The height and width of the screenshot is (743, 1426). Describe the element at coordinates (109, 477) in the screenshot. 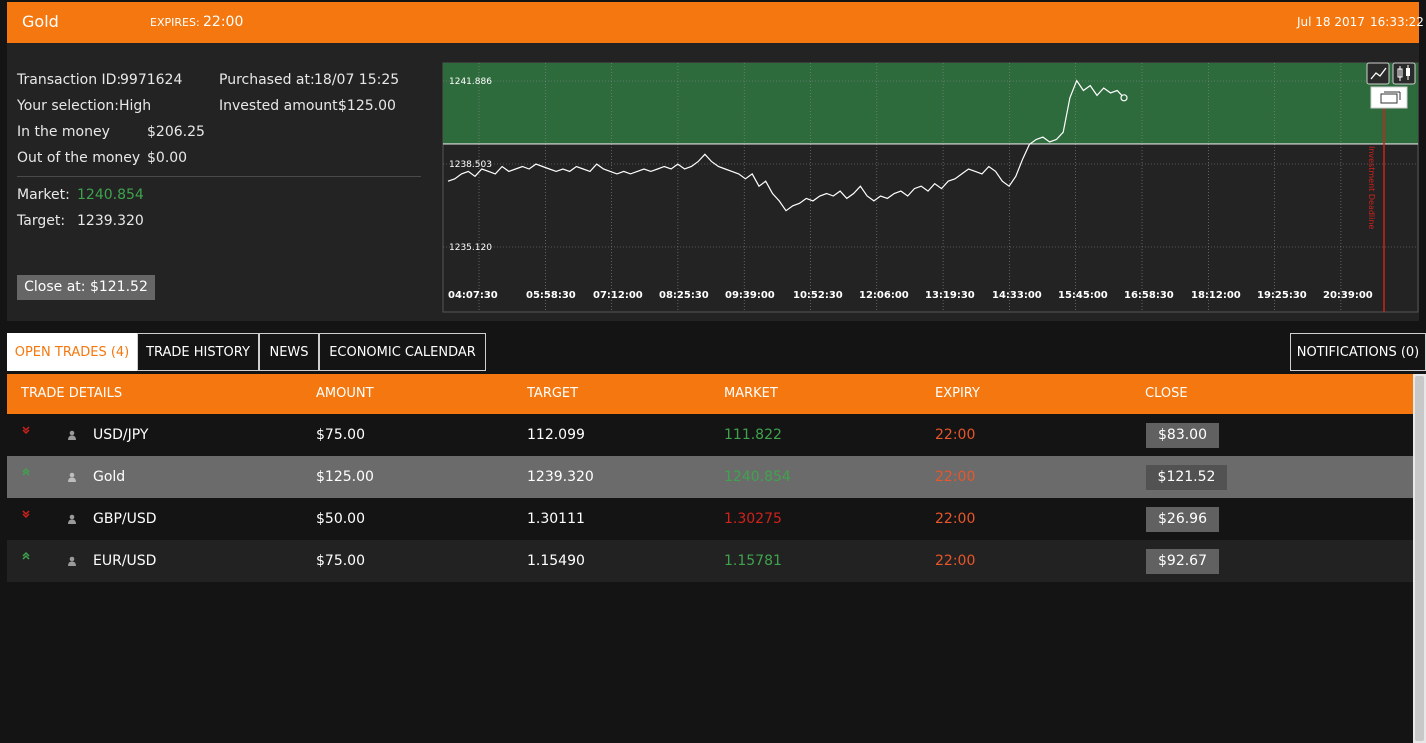

I see `row-asset: Gold` at that location.